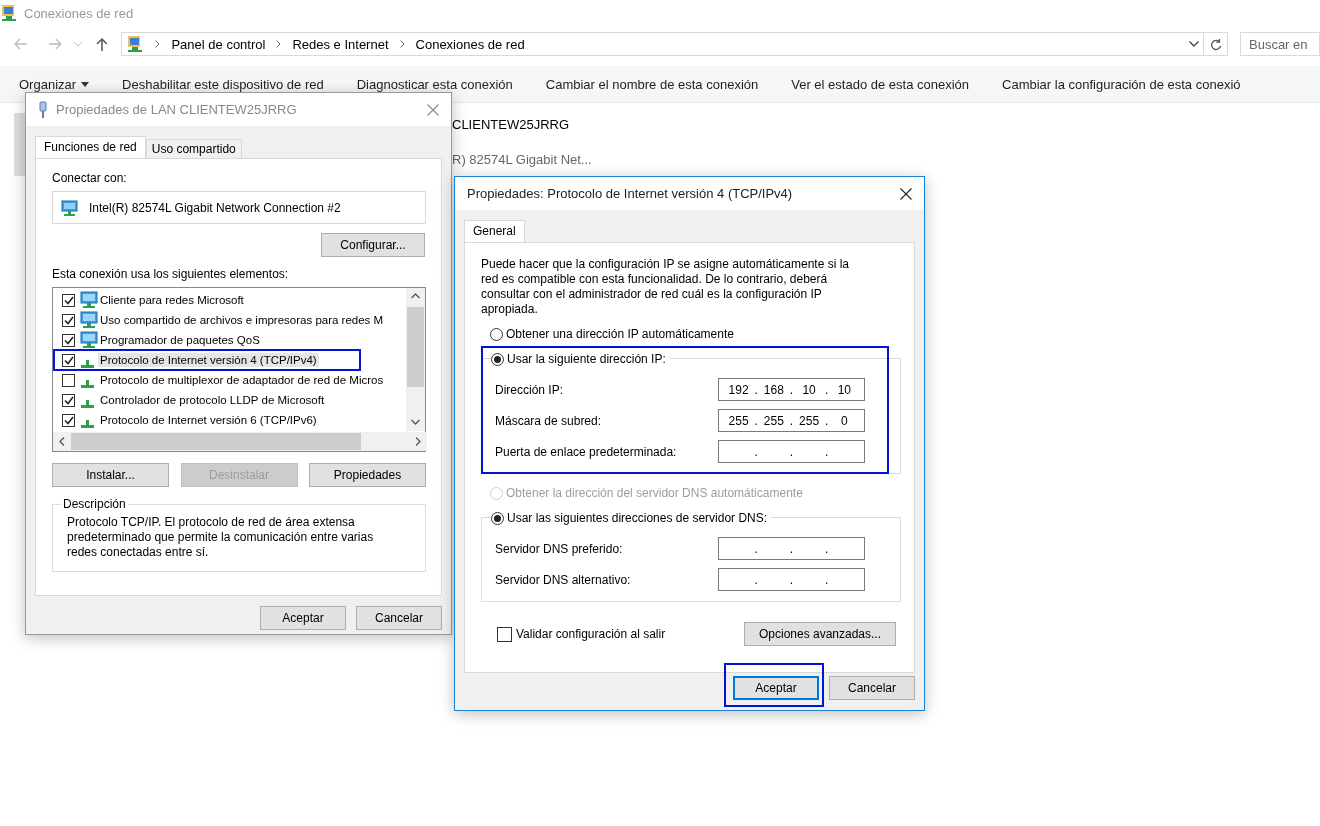 The image size is (1320, 826). Describe the element at coordinates (70, 207) in the screenshot. I see `network-adapter-icon` at that location.